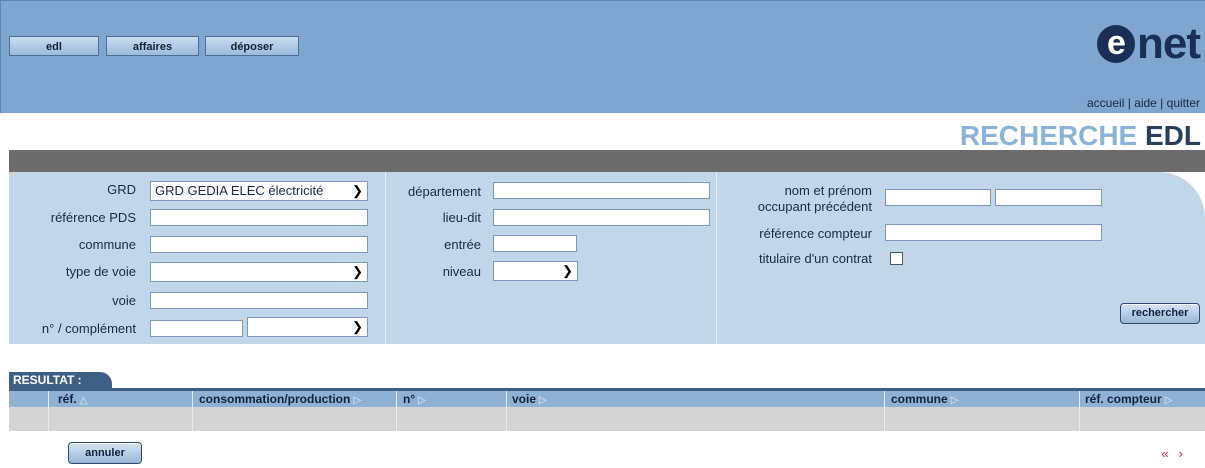  I want to click on panel-gap, so click(607, 348).